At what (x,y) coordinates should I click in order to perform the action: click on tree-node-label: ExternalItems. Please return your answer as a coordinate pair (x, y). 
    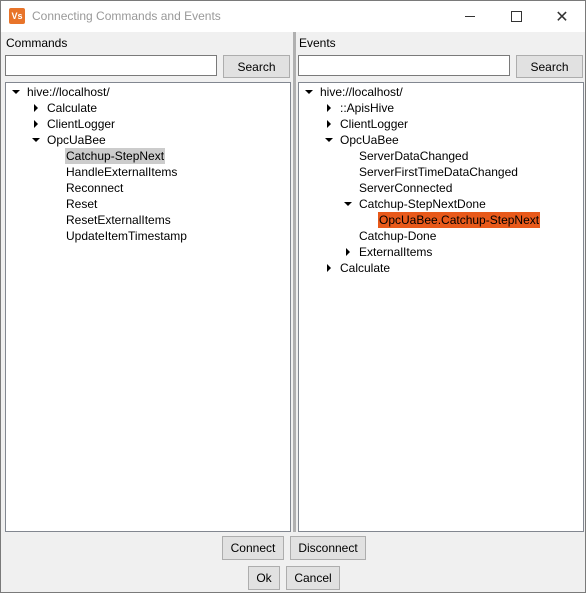
    Looking at the image, I should click on (396, 252).